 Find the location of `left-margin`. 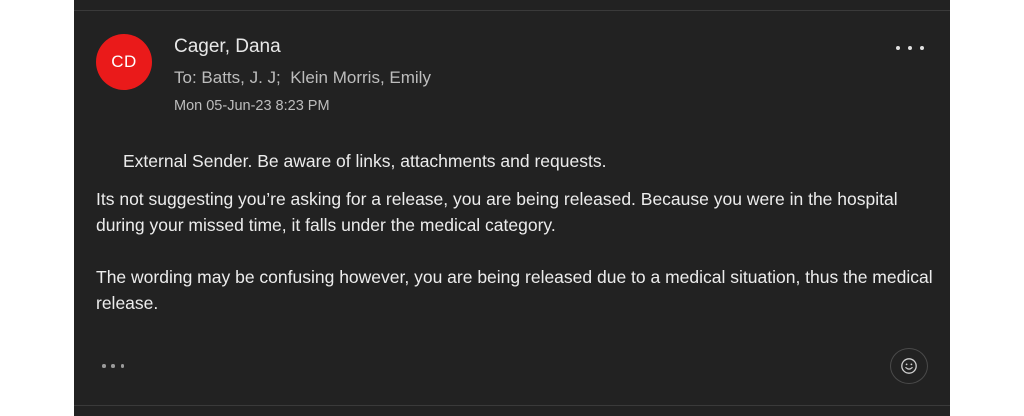

left-margin is located at coordinates (37, 208).